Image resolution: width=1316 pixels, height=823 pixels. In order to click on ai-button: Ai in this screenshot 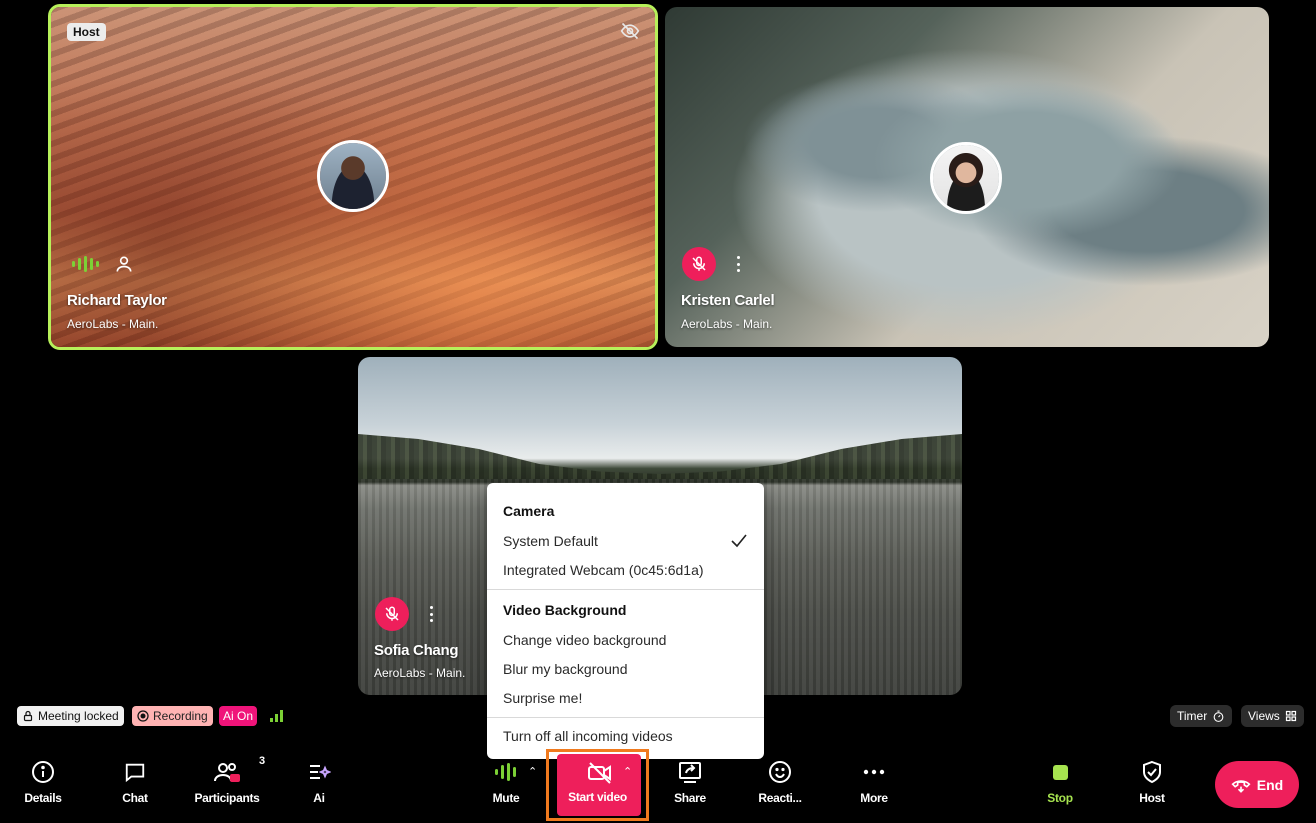, I will do `click(319, 781)`.